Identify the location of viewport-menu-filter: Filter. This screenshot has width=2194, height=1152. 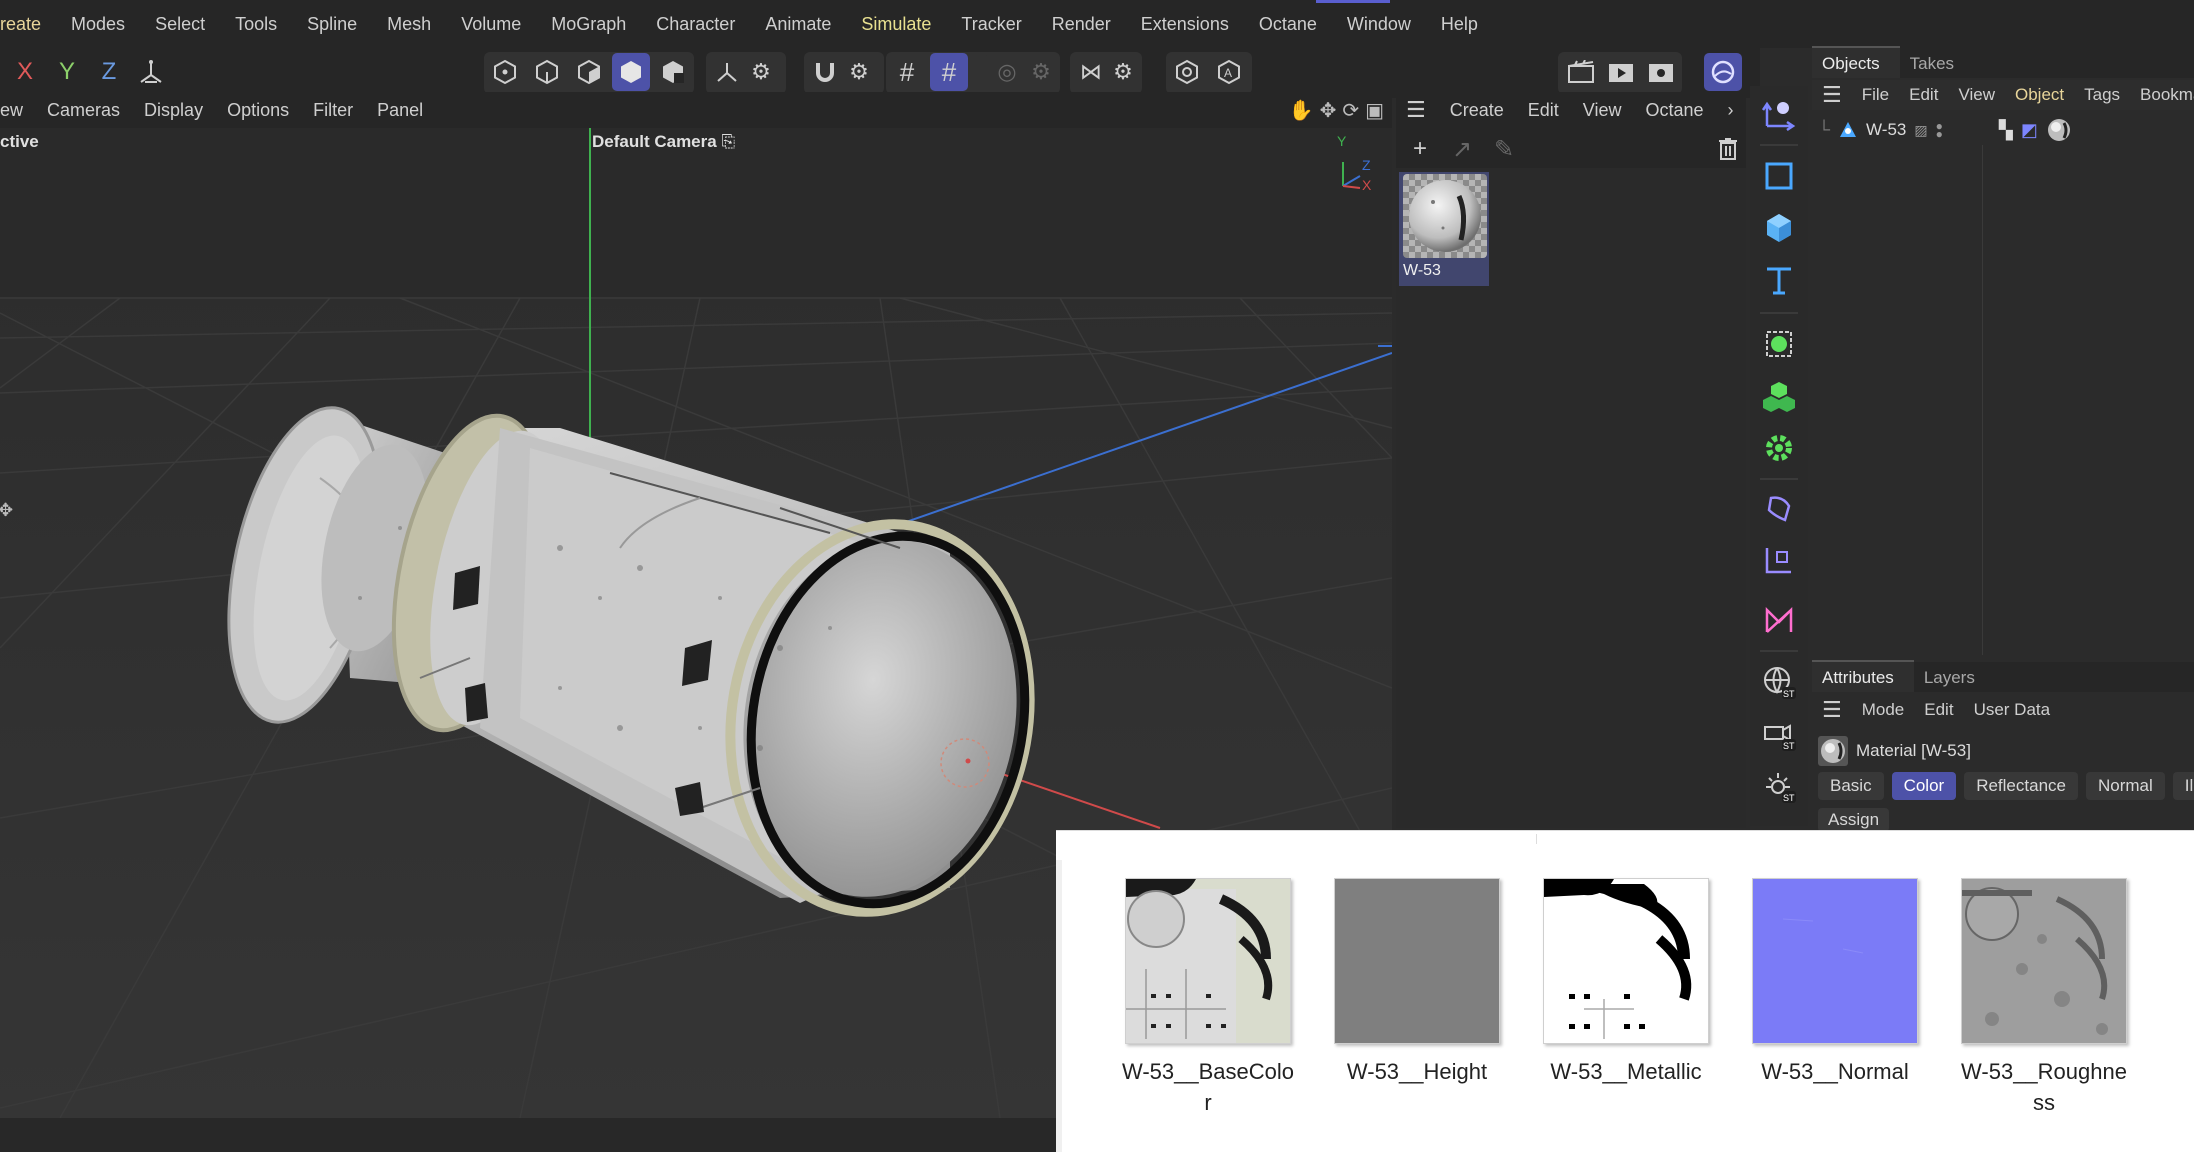
(345, 110).